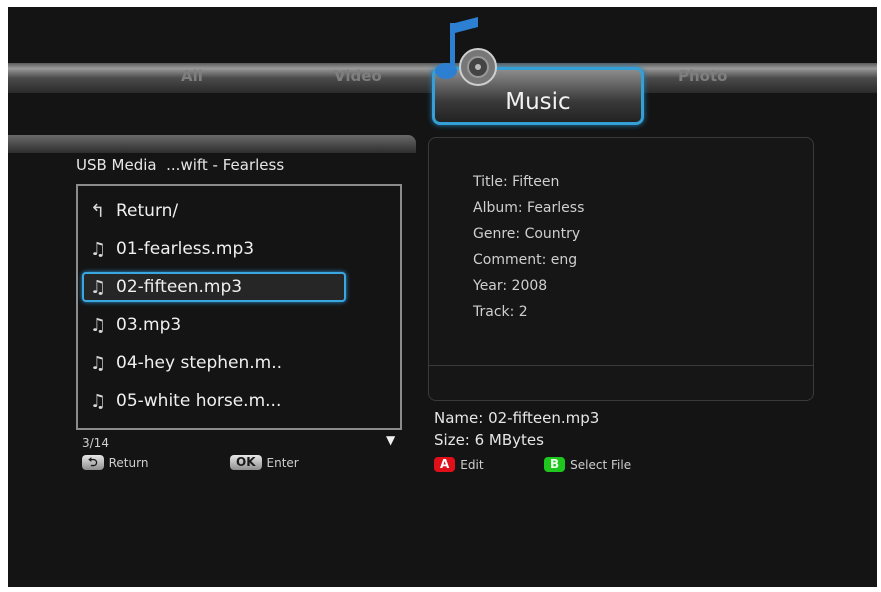  What do you see at coordinates (358, 76) in the screenshot?
I see `tab-video: Video` at bounding box center [358, 76].